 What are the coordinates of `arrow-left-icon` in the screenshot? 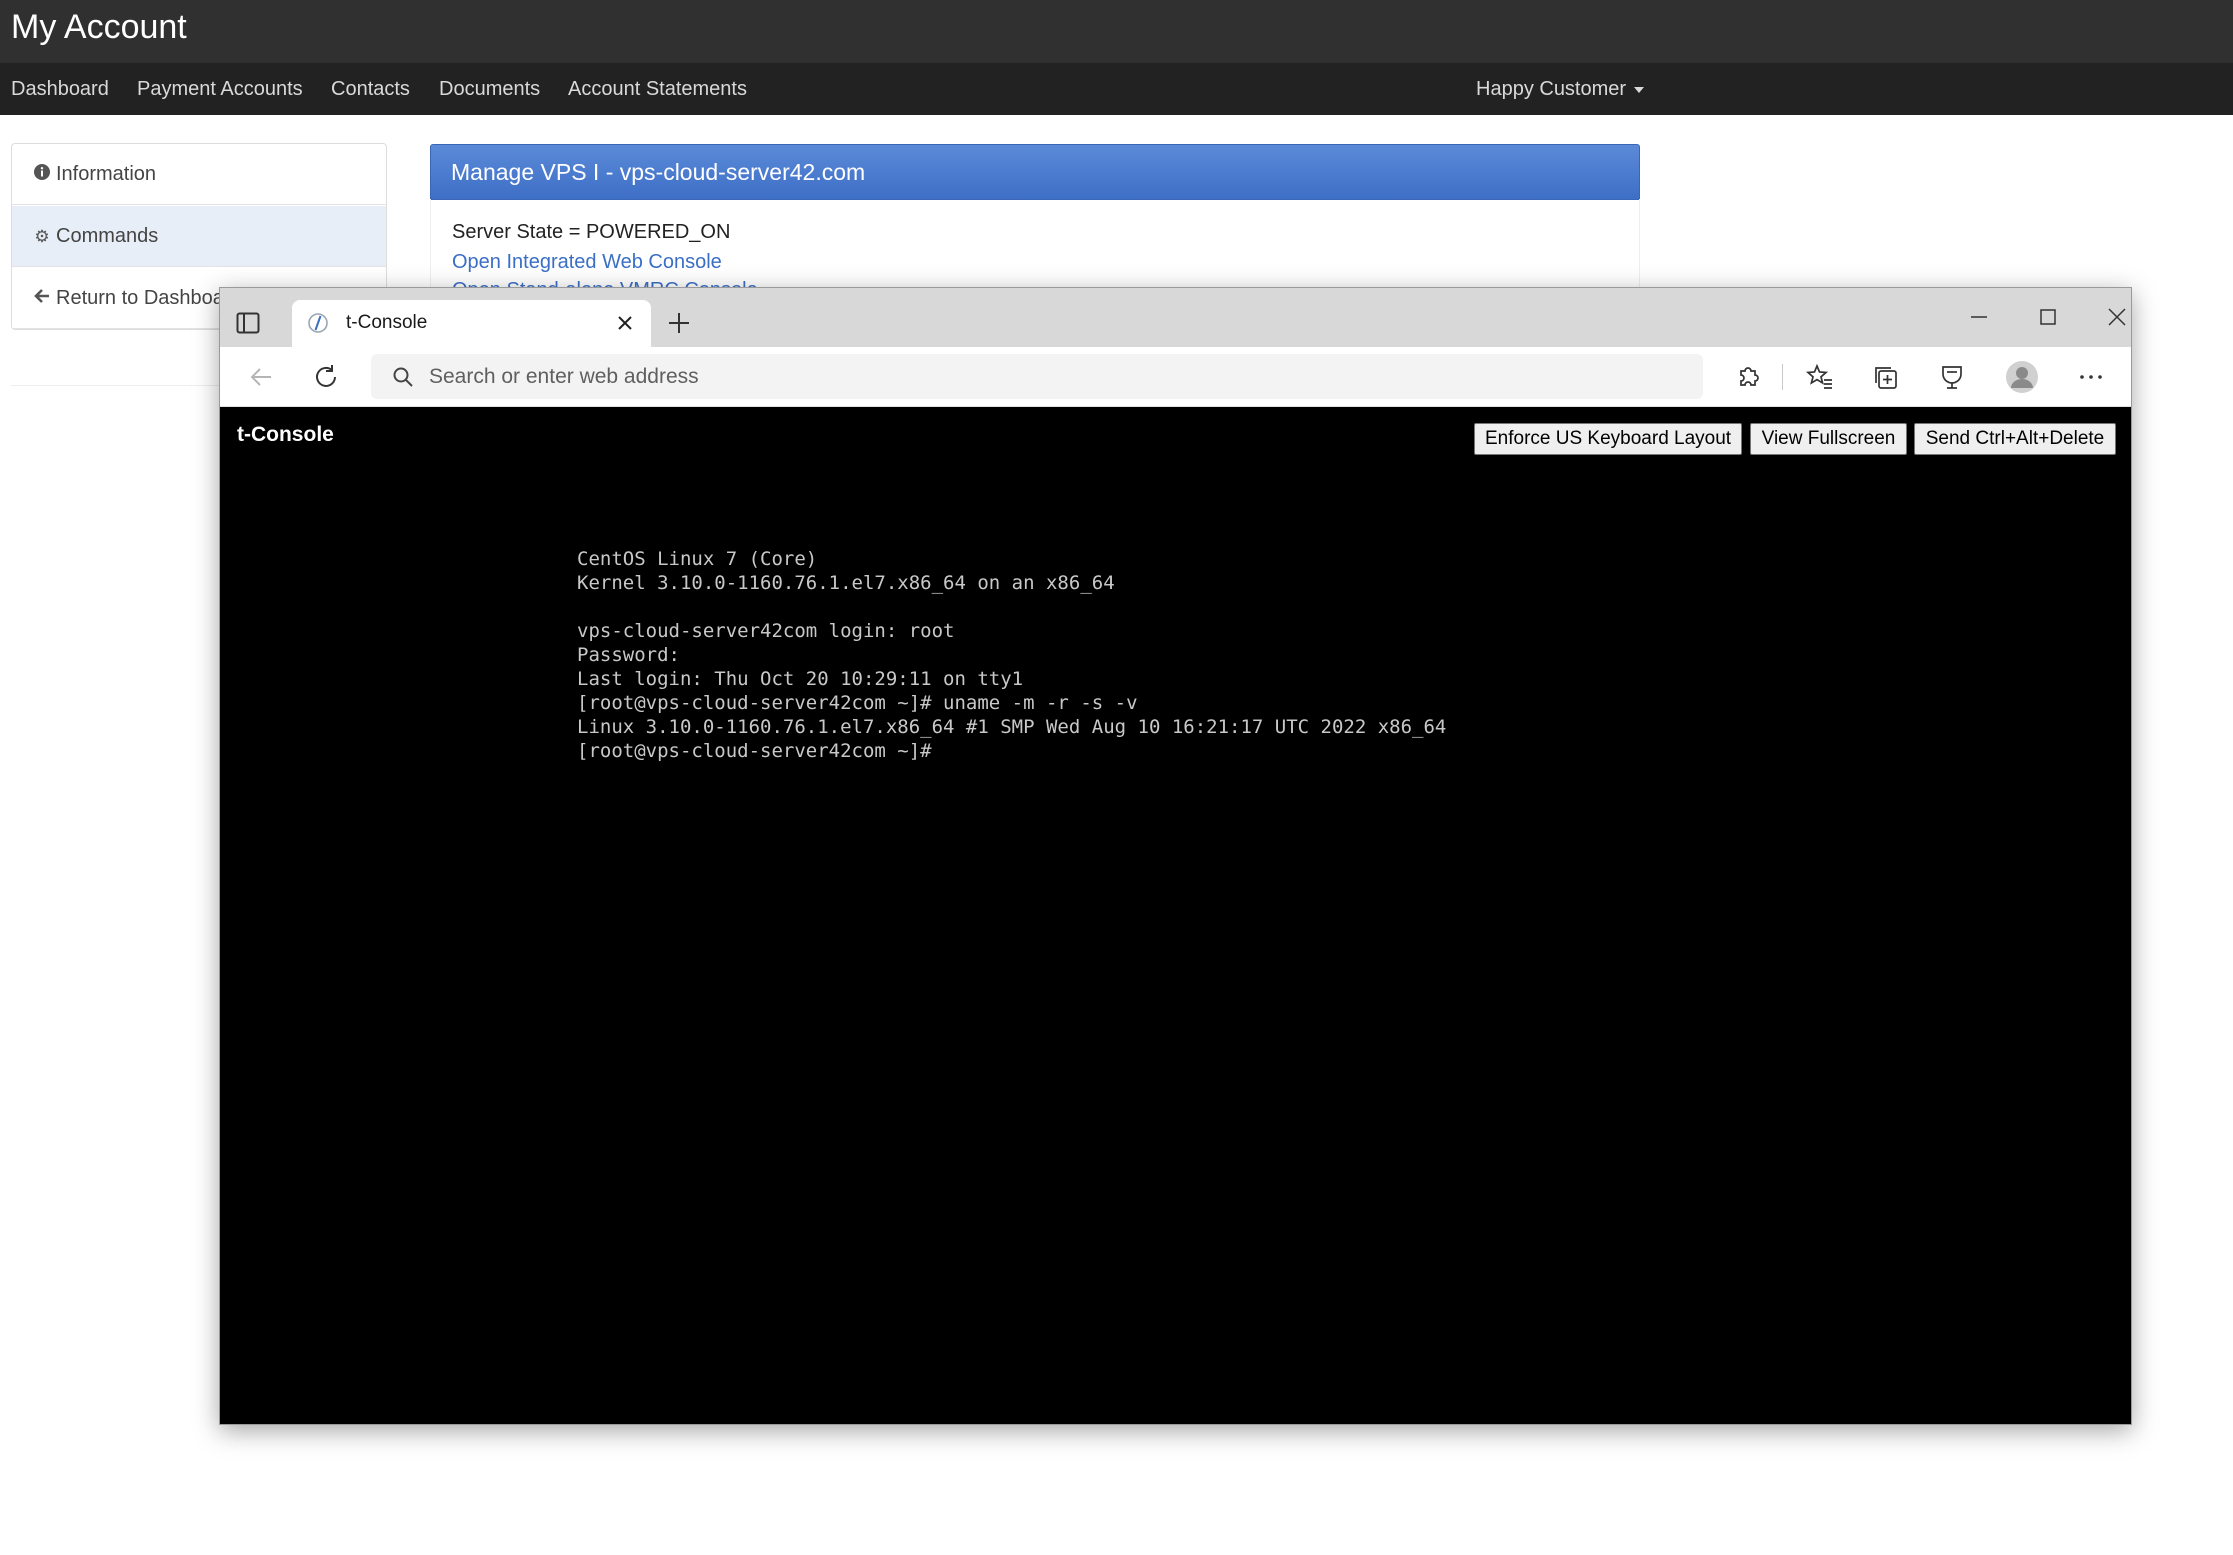 It's located at (42, 299).